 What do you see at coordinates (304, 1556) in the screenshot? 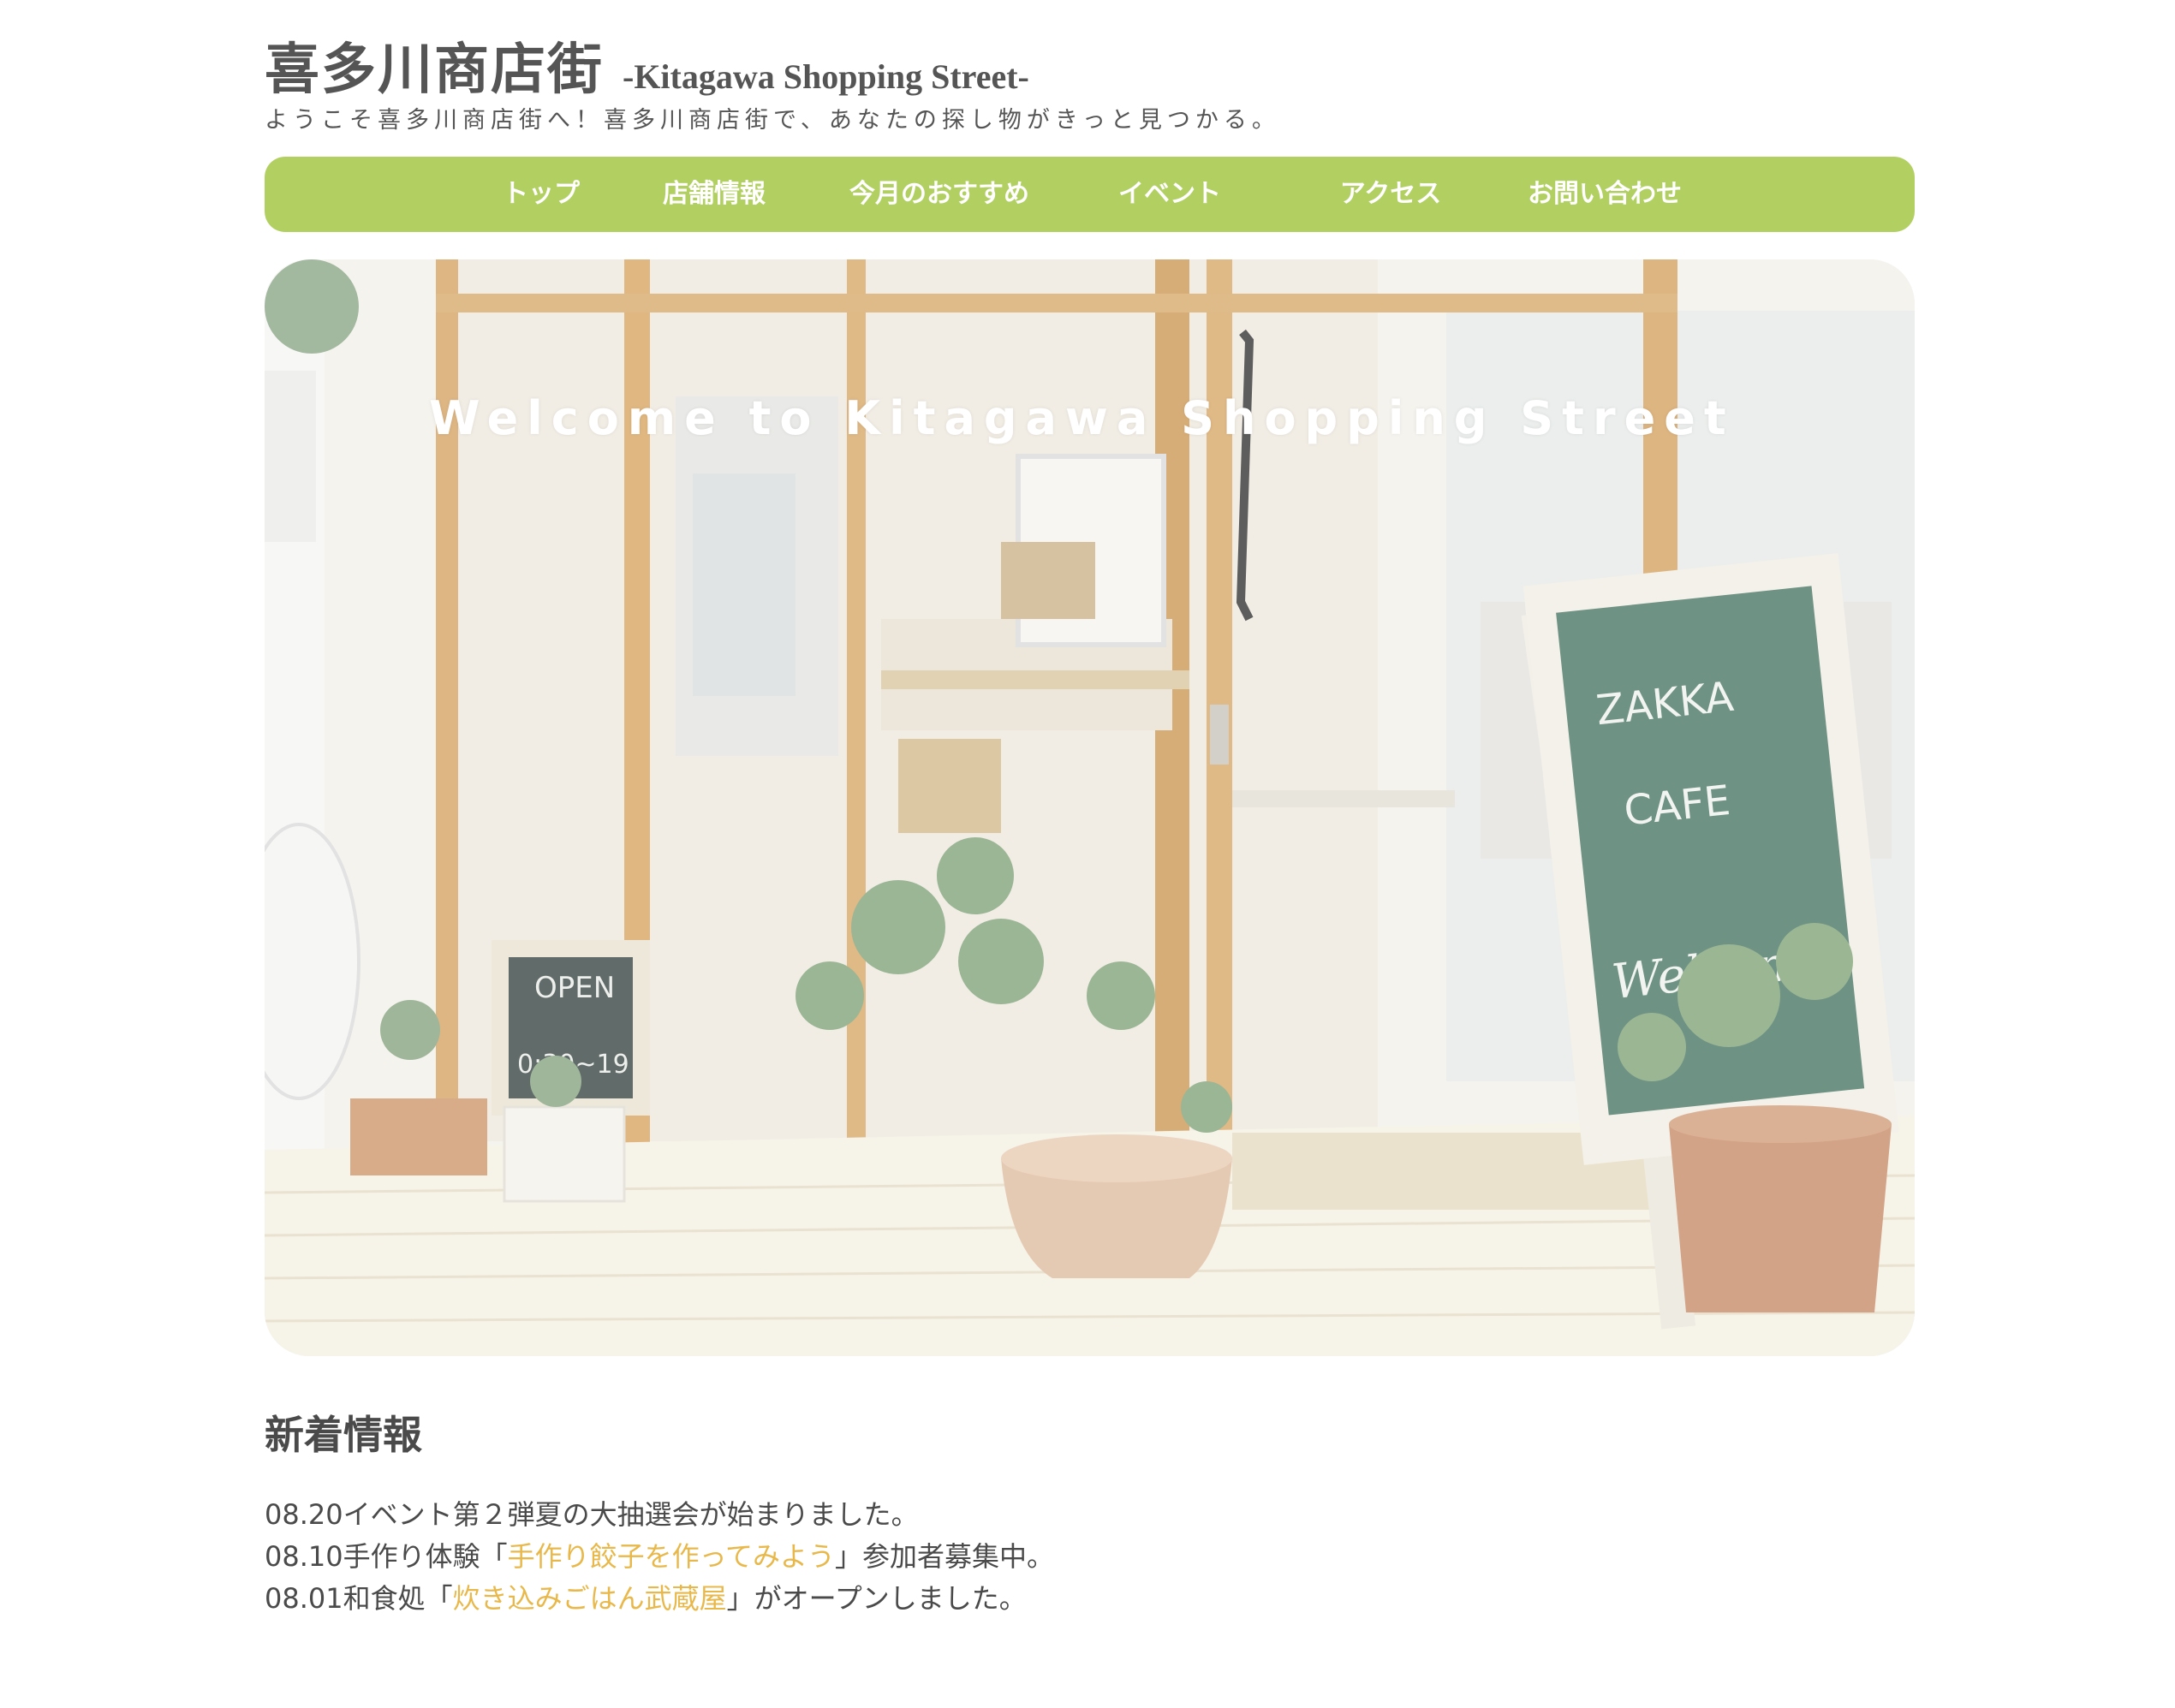
I see `news-date: 08.10` at bounding box center [304, 1556].